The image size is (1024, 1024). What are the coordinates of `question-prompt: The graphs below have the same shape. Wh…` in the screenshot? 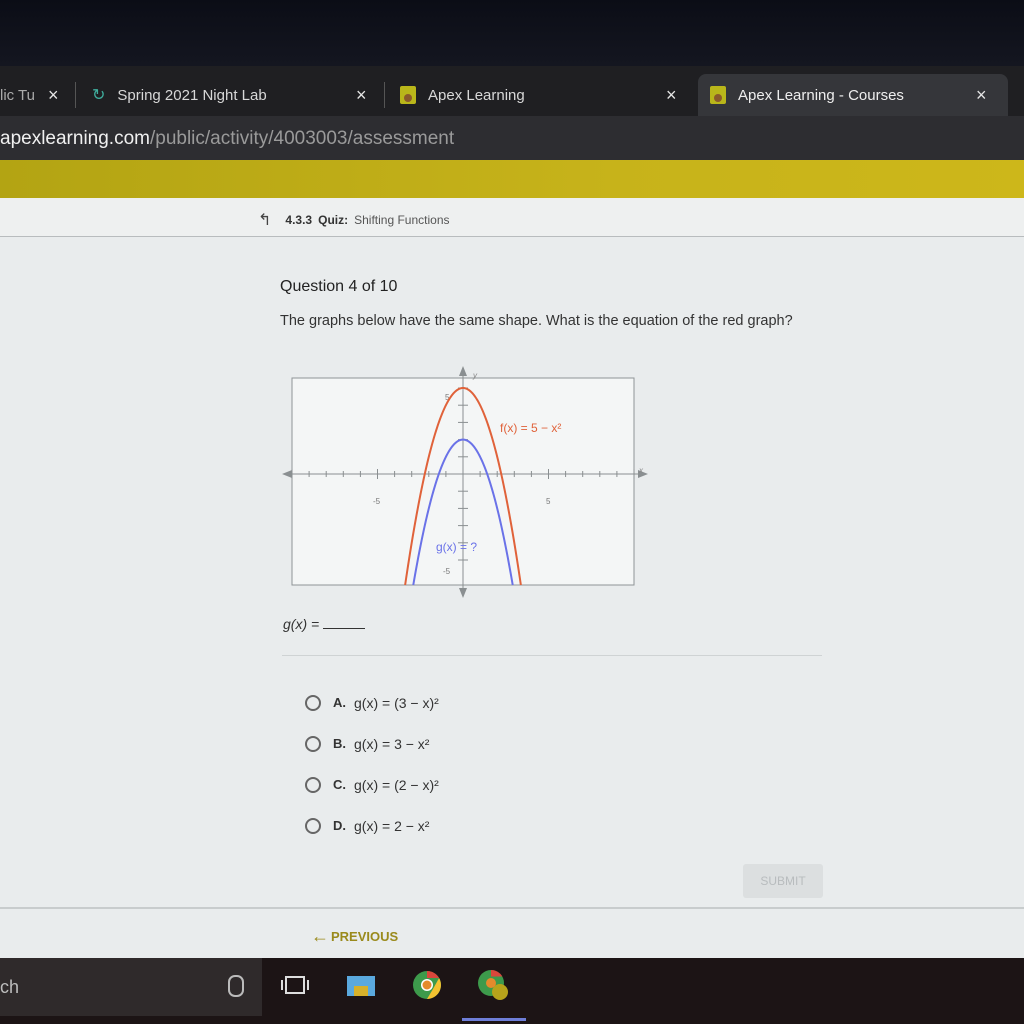 It's located at (536, 321).